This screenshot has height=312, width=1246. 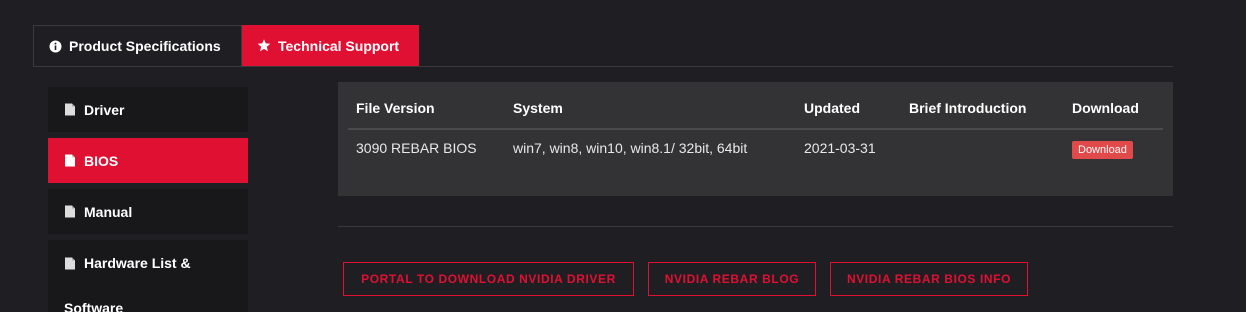 What do you see at coordinates (488, 279) in the screenshot?
I see `nvidia-driver-portal-button: PORTAL TO DOWNLOAD NVIDIA DRIVER` at bounding box center [488, 279].